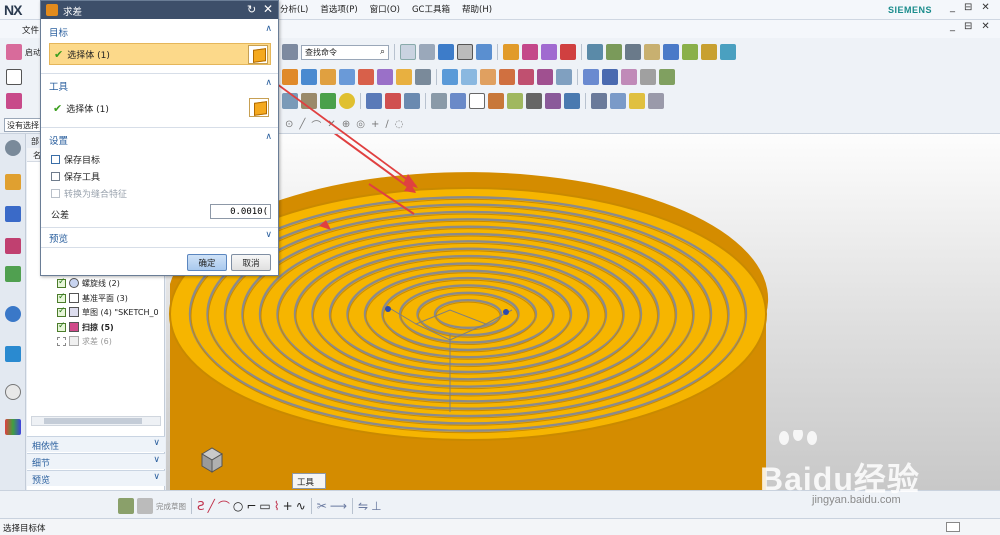  What do you see at coordinates (591, 77) in the screenshot?
I see `surface-icon` at bounding box center [591, 77].